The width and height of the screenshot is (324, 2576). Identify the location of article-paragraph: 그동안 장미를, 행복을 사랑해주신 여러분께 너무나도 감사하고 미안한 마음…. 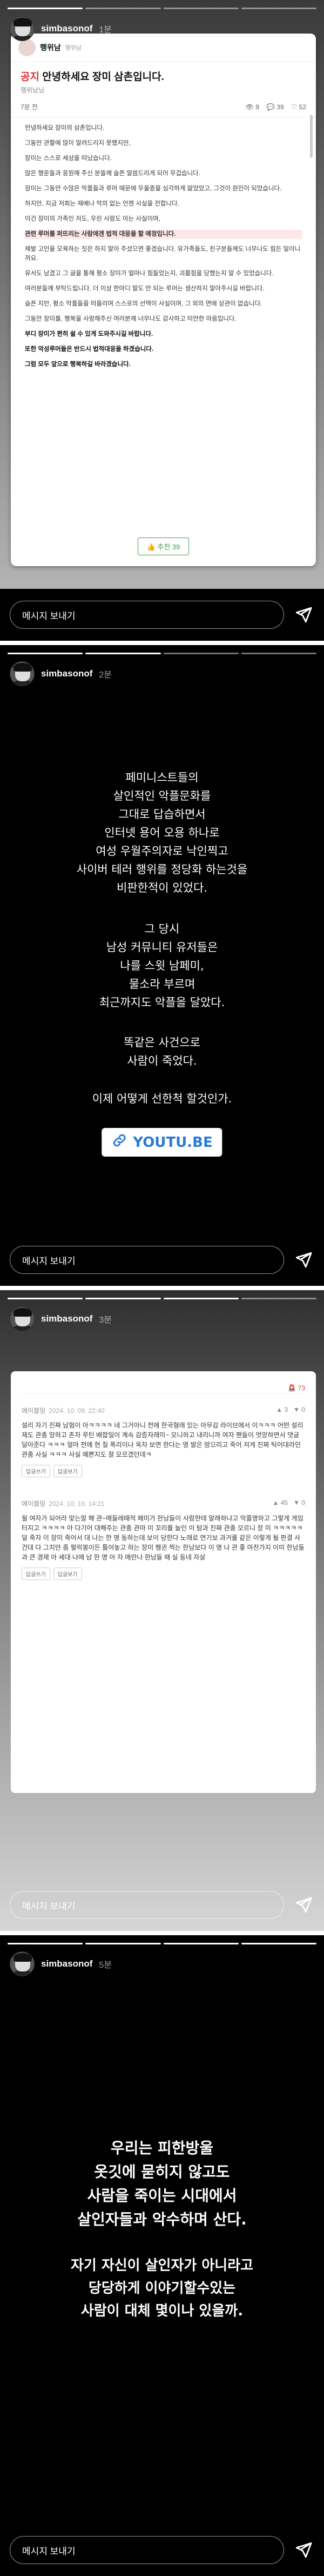
(131, 319).